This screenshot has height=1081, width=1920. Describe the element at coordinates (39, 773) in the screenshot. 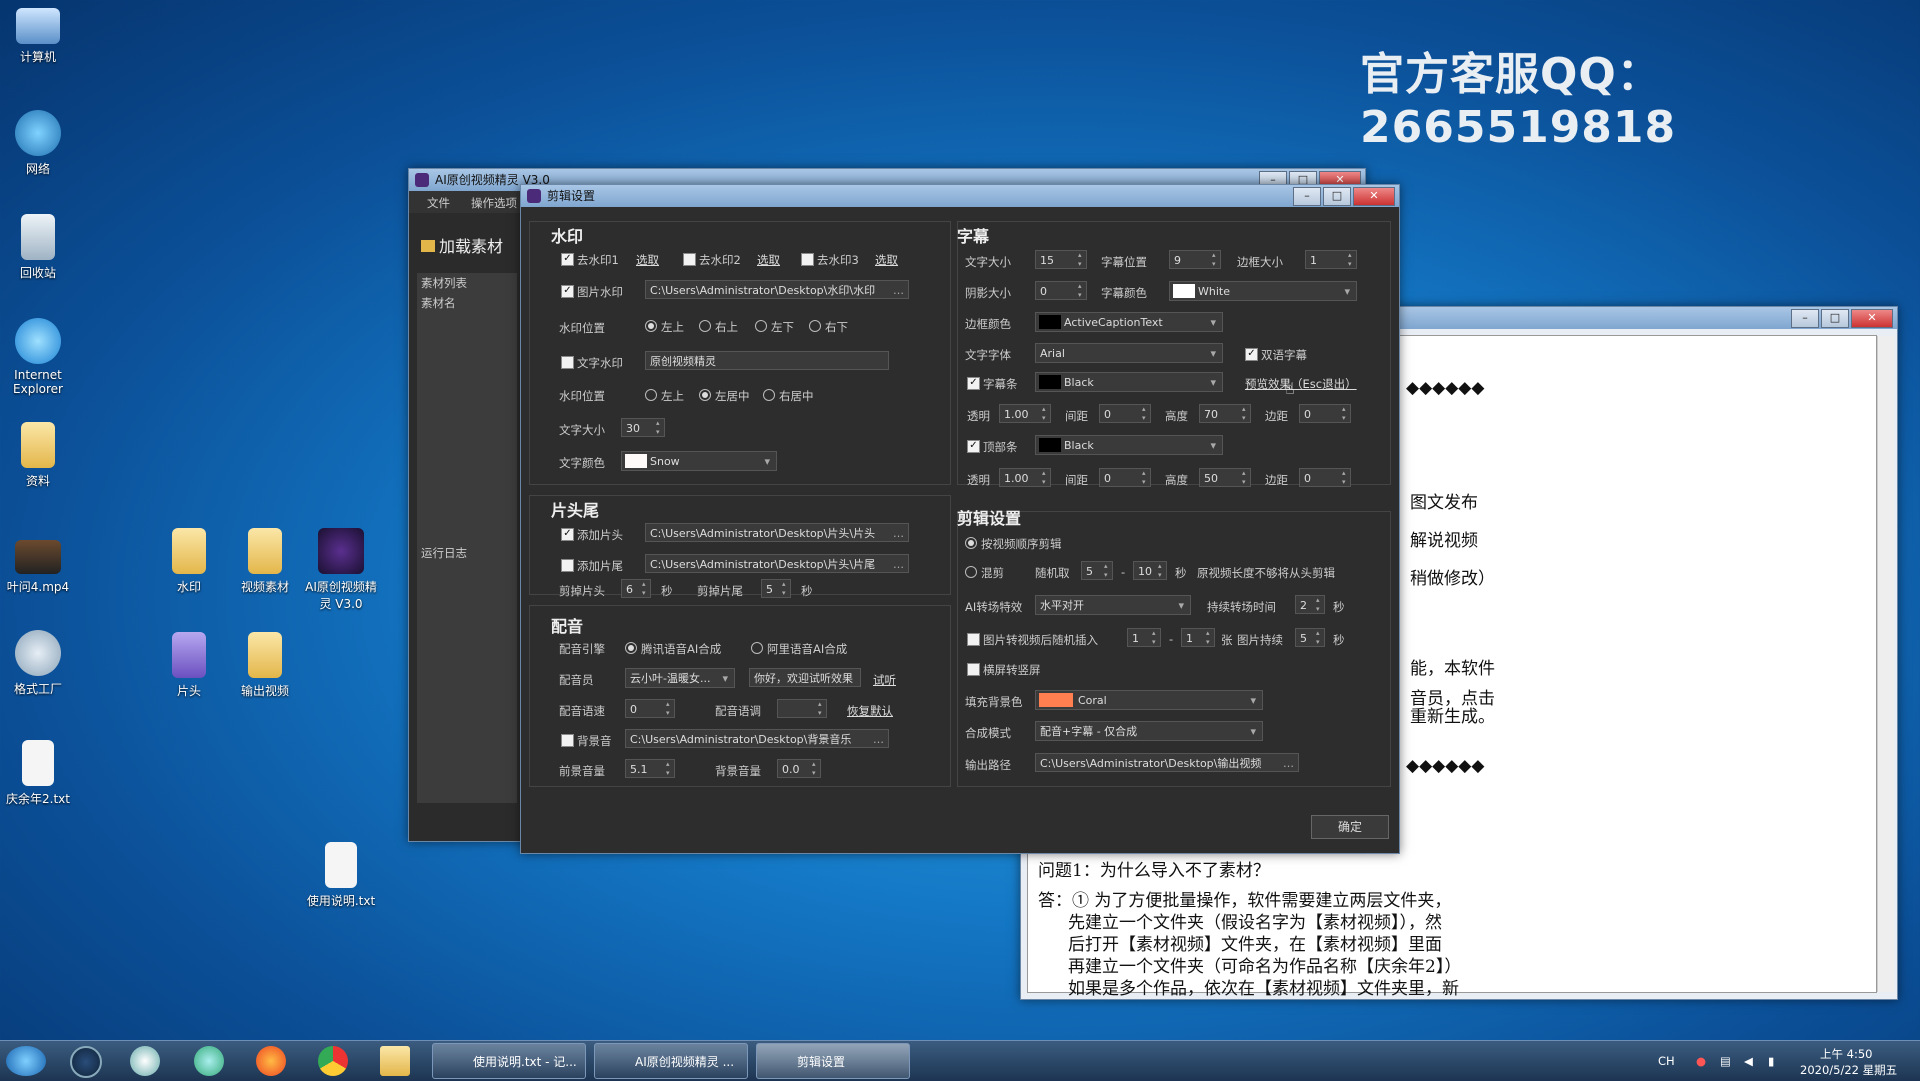

I see `desktop-icon-txt: 庆余年2.txt` at that location.